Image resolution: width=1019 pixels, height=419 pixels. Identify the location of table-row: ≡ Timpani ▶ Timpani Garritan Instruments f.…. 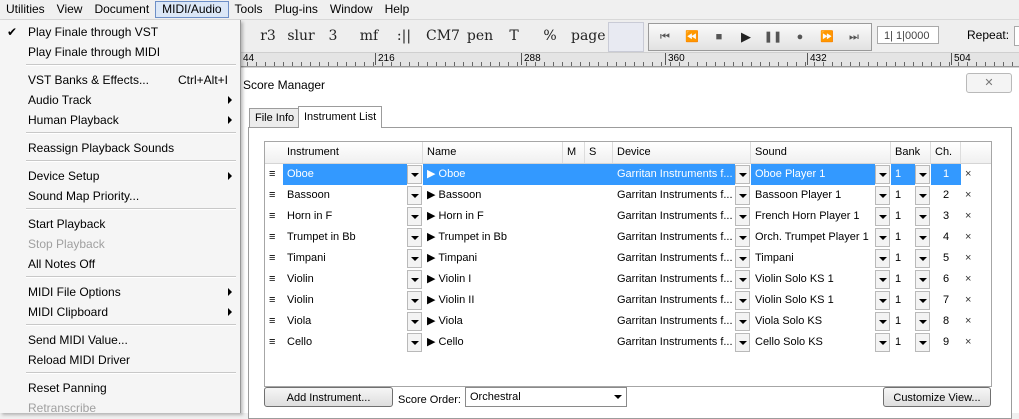
(628, 258).